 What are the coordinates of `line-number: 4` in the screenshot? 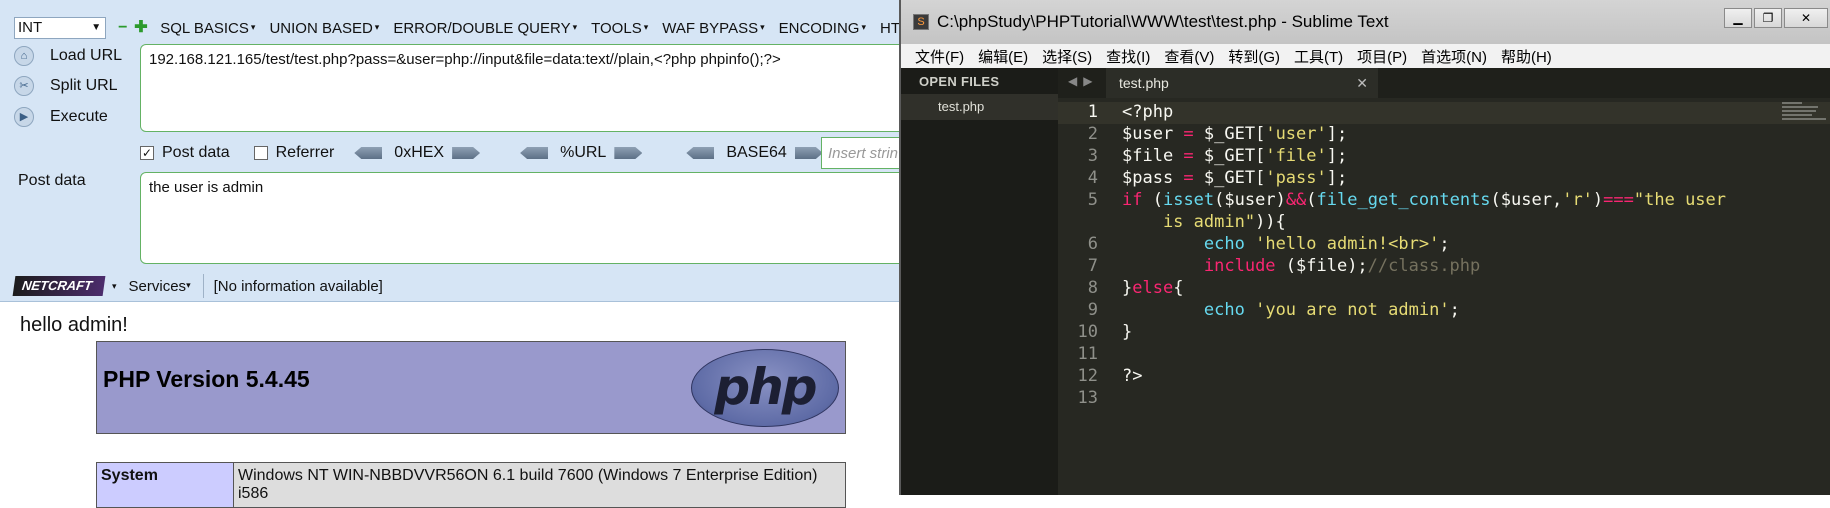 It's located at (1092, 178).